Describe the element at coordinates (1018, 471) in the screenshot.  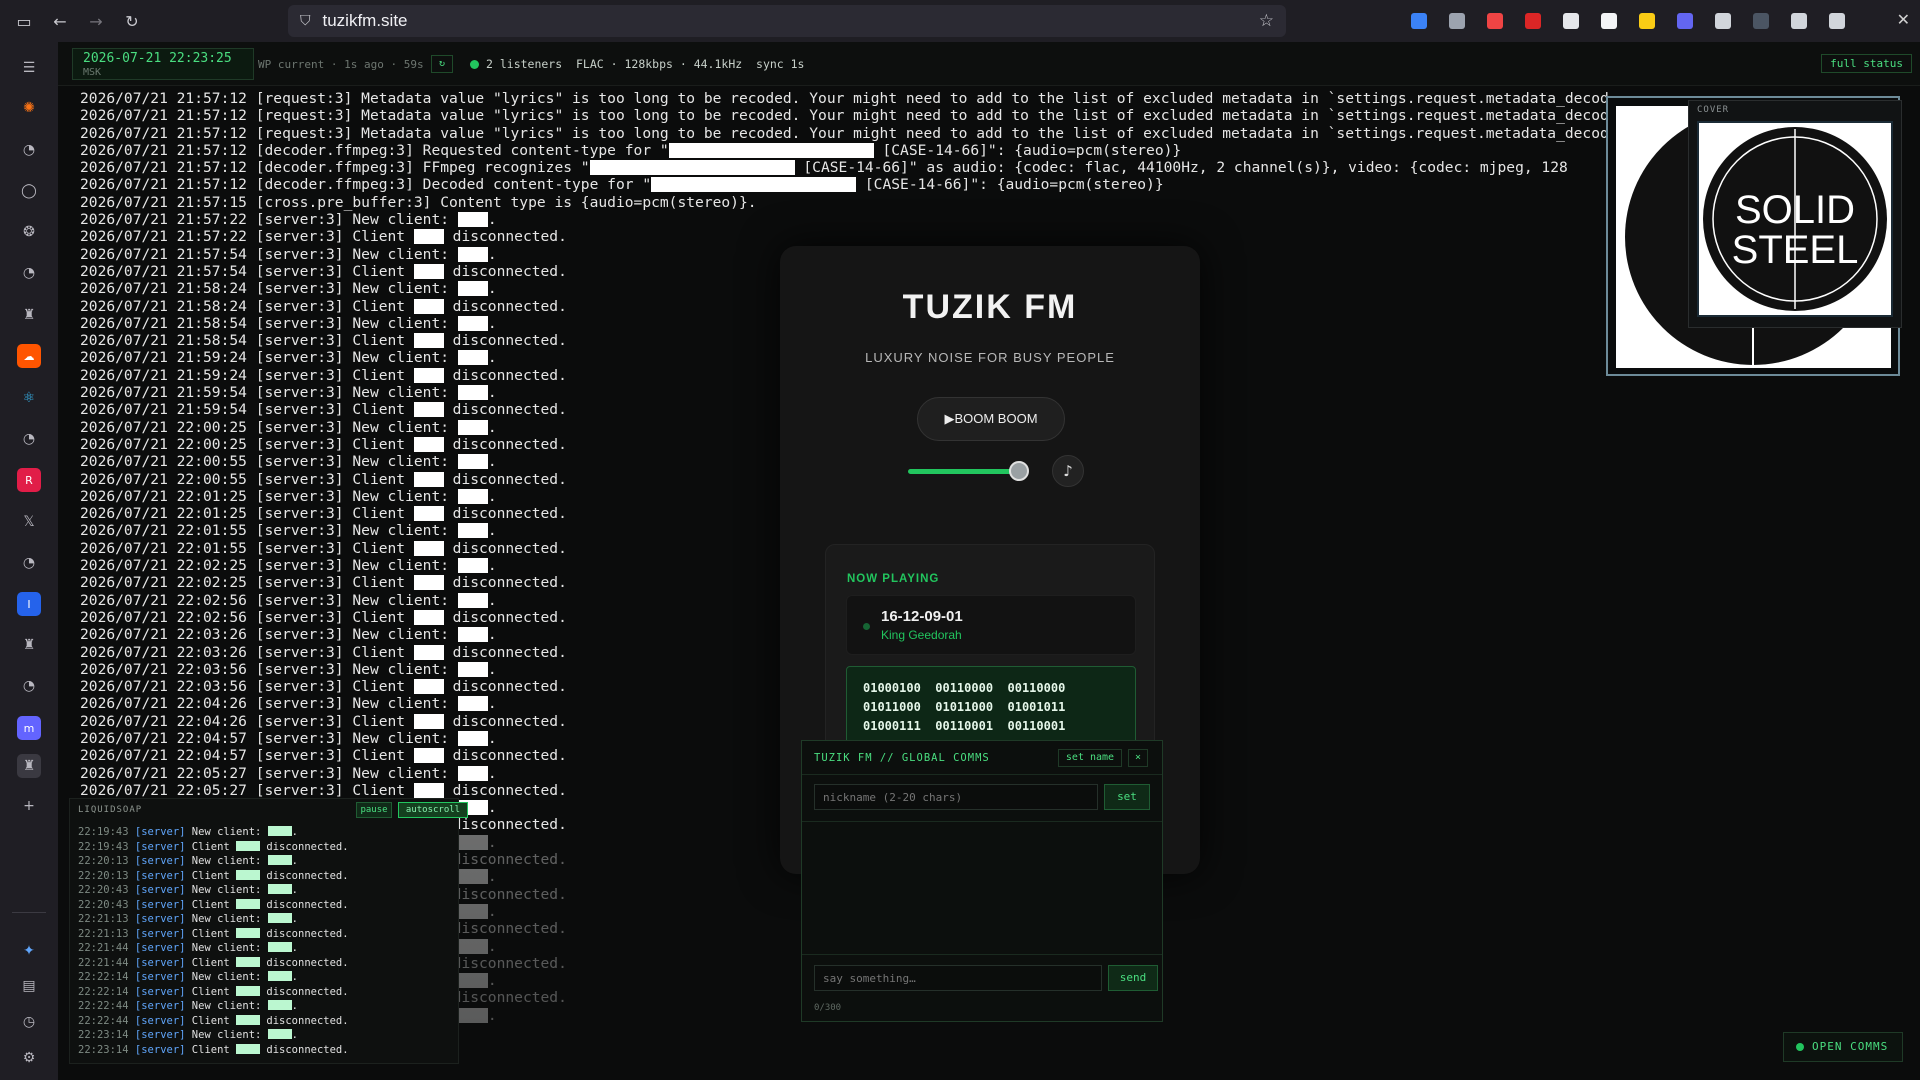
I see `volume-knob` at that location.